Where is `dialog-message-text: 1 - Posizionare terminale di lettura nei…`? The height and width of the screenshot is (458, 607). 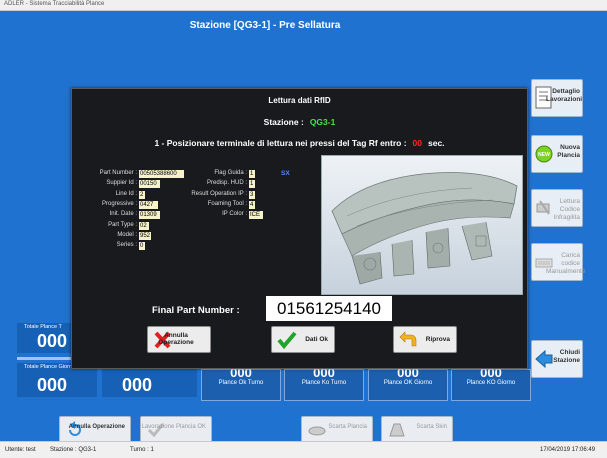
dialog-message-text: 1 - Posizionare terminale di lettura nei… is located at coordinates (280, 143).